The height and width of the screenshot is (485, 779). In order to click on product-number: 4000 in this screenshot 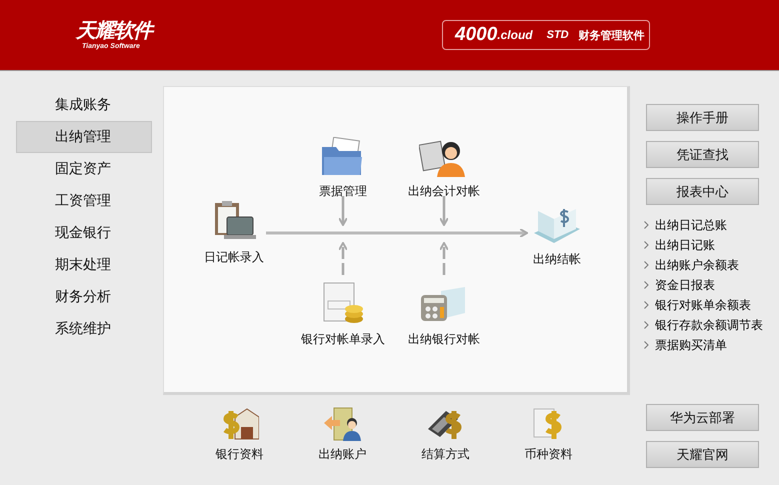, I will do `click(476, 35)`.